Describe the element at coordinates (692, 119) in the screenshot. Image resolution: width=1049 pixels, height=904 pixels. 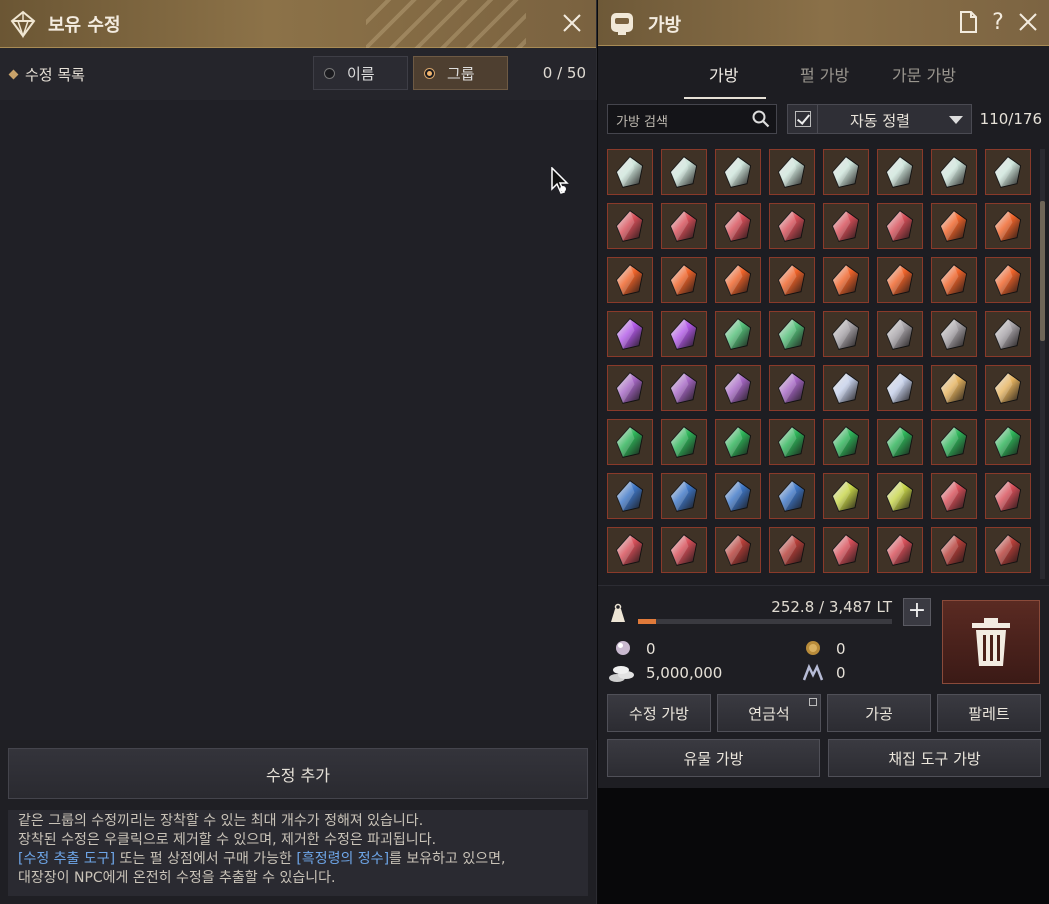
I see `bag-search-input: 가방 검색` at that location.